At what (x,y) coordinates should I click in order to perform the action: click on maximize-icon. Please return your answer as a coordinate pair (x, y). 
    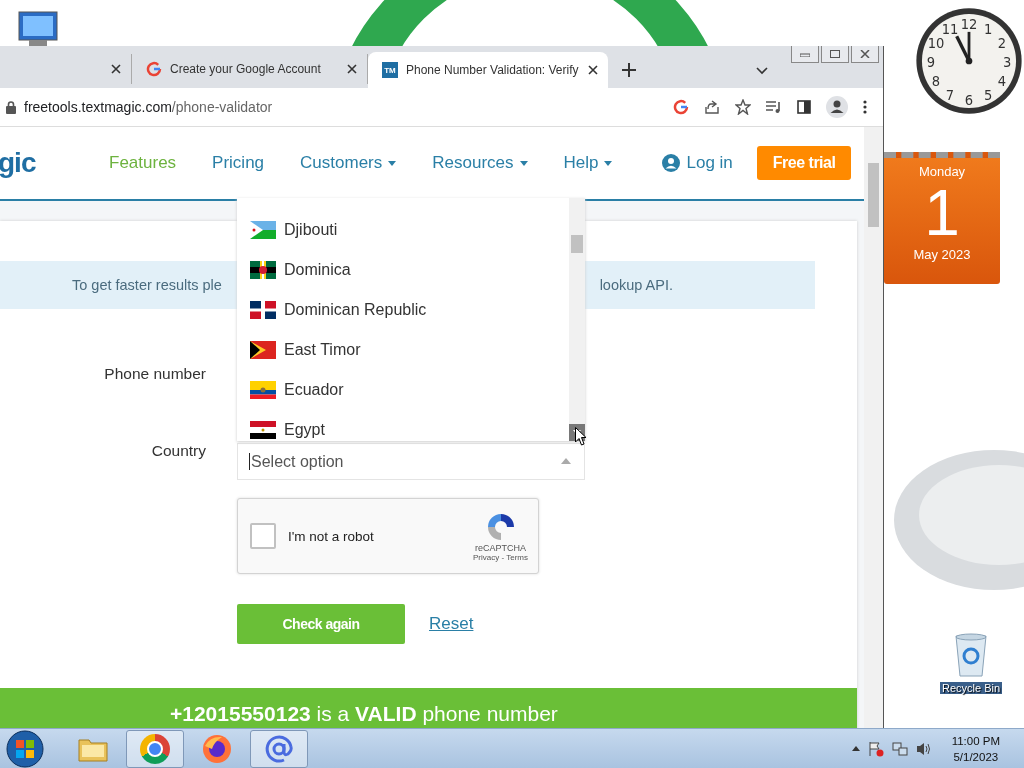
    Looking at the image, I should click on (835, 54).